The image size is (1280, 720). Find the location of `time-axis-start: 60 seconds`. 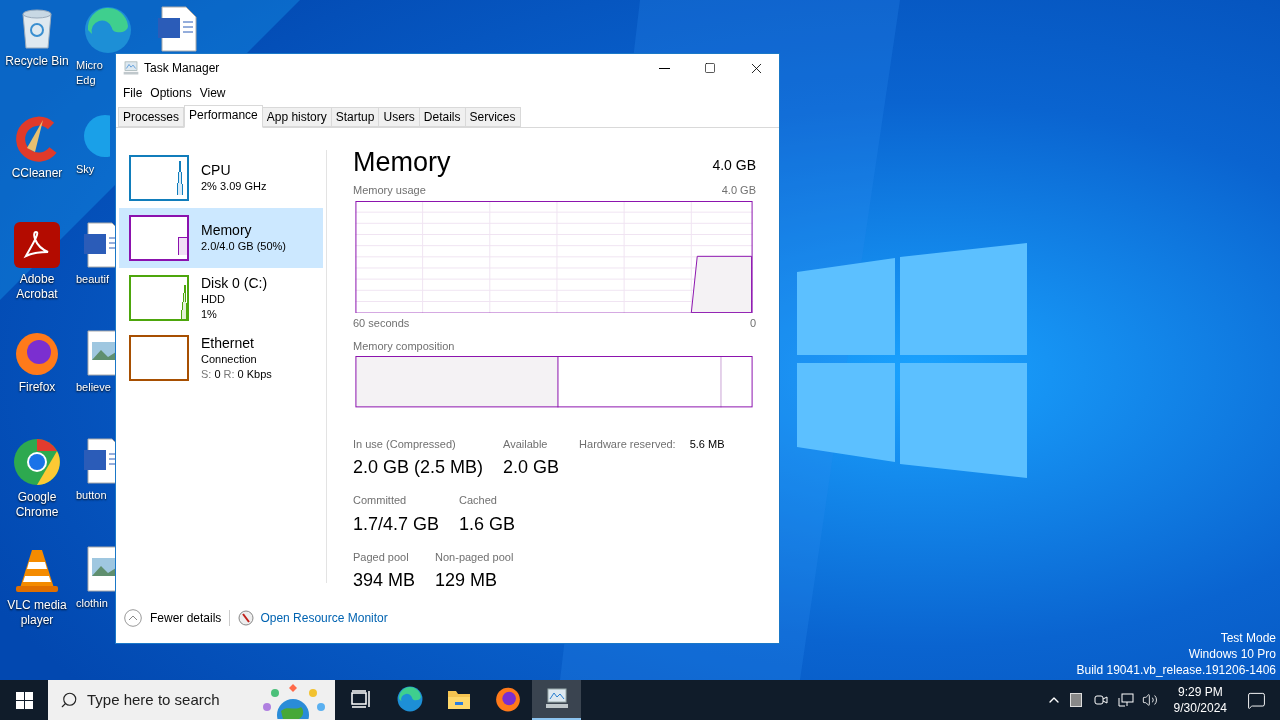

time-axis-start: 60 seconds is located at coordinates (381, 324).